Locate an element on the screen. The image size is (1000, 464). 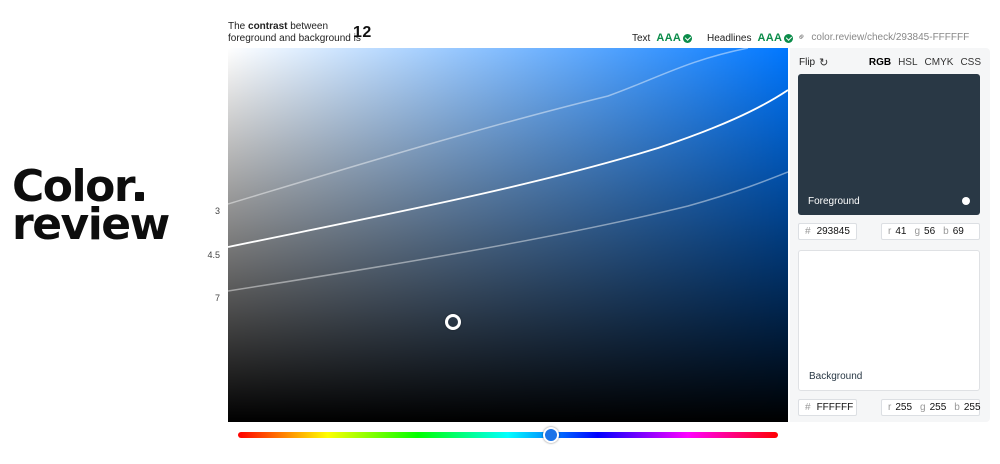
color-mode-tabs: RGB HSL CMYK CSS is located at coordinates (925, 62).